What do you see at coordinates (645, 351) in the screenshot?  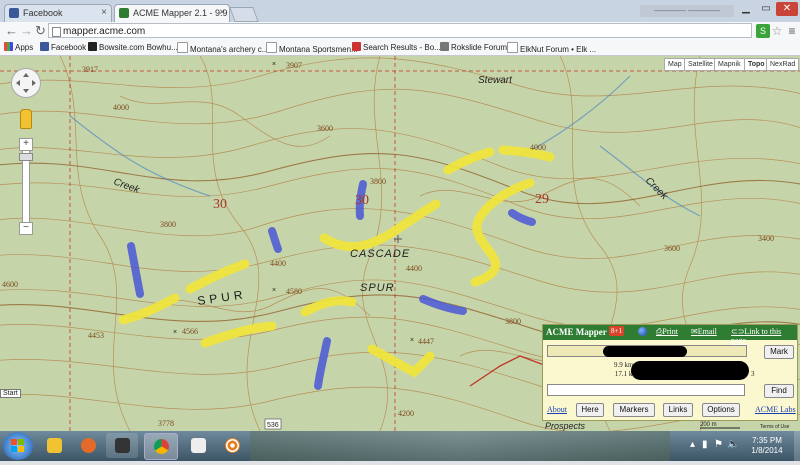 I see `redacted-location` at bounding box center [645, 351].